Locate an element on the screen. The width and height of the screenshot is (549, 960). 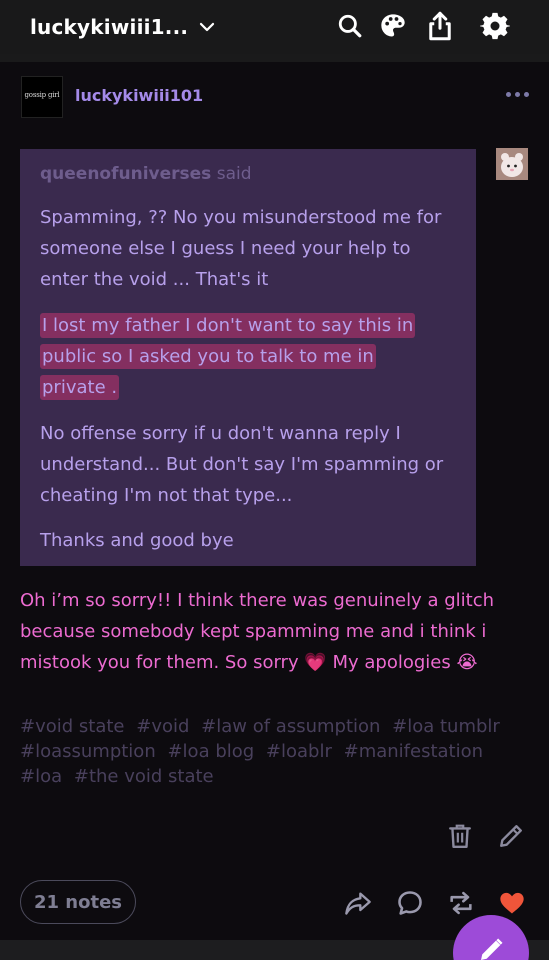
quote-author-avatar is located at coordinates (512, 164).